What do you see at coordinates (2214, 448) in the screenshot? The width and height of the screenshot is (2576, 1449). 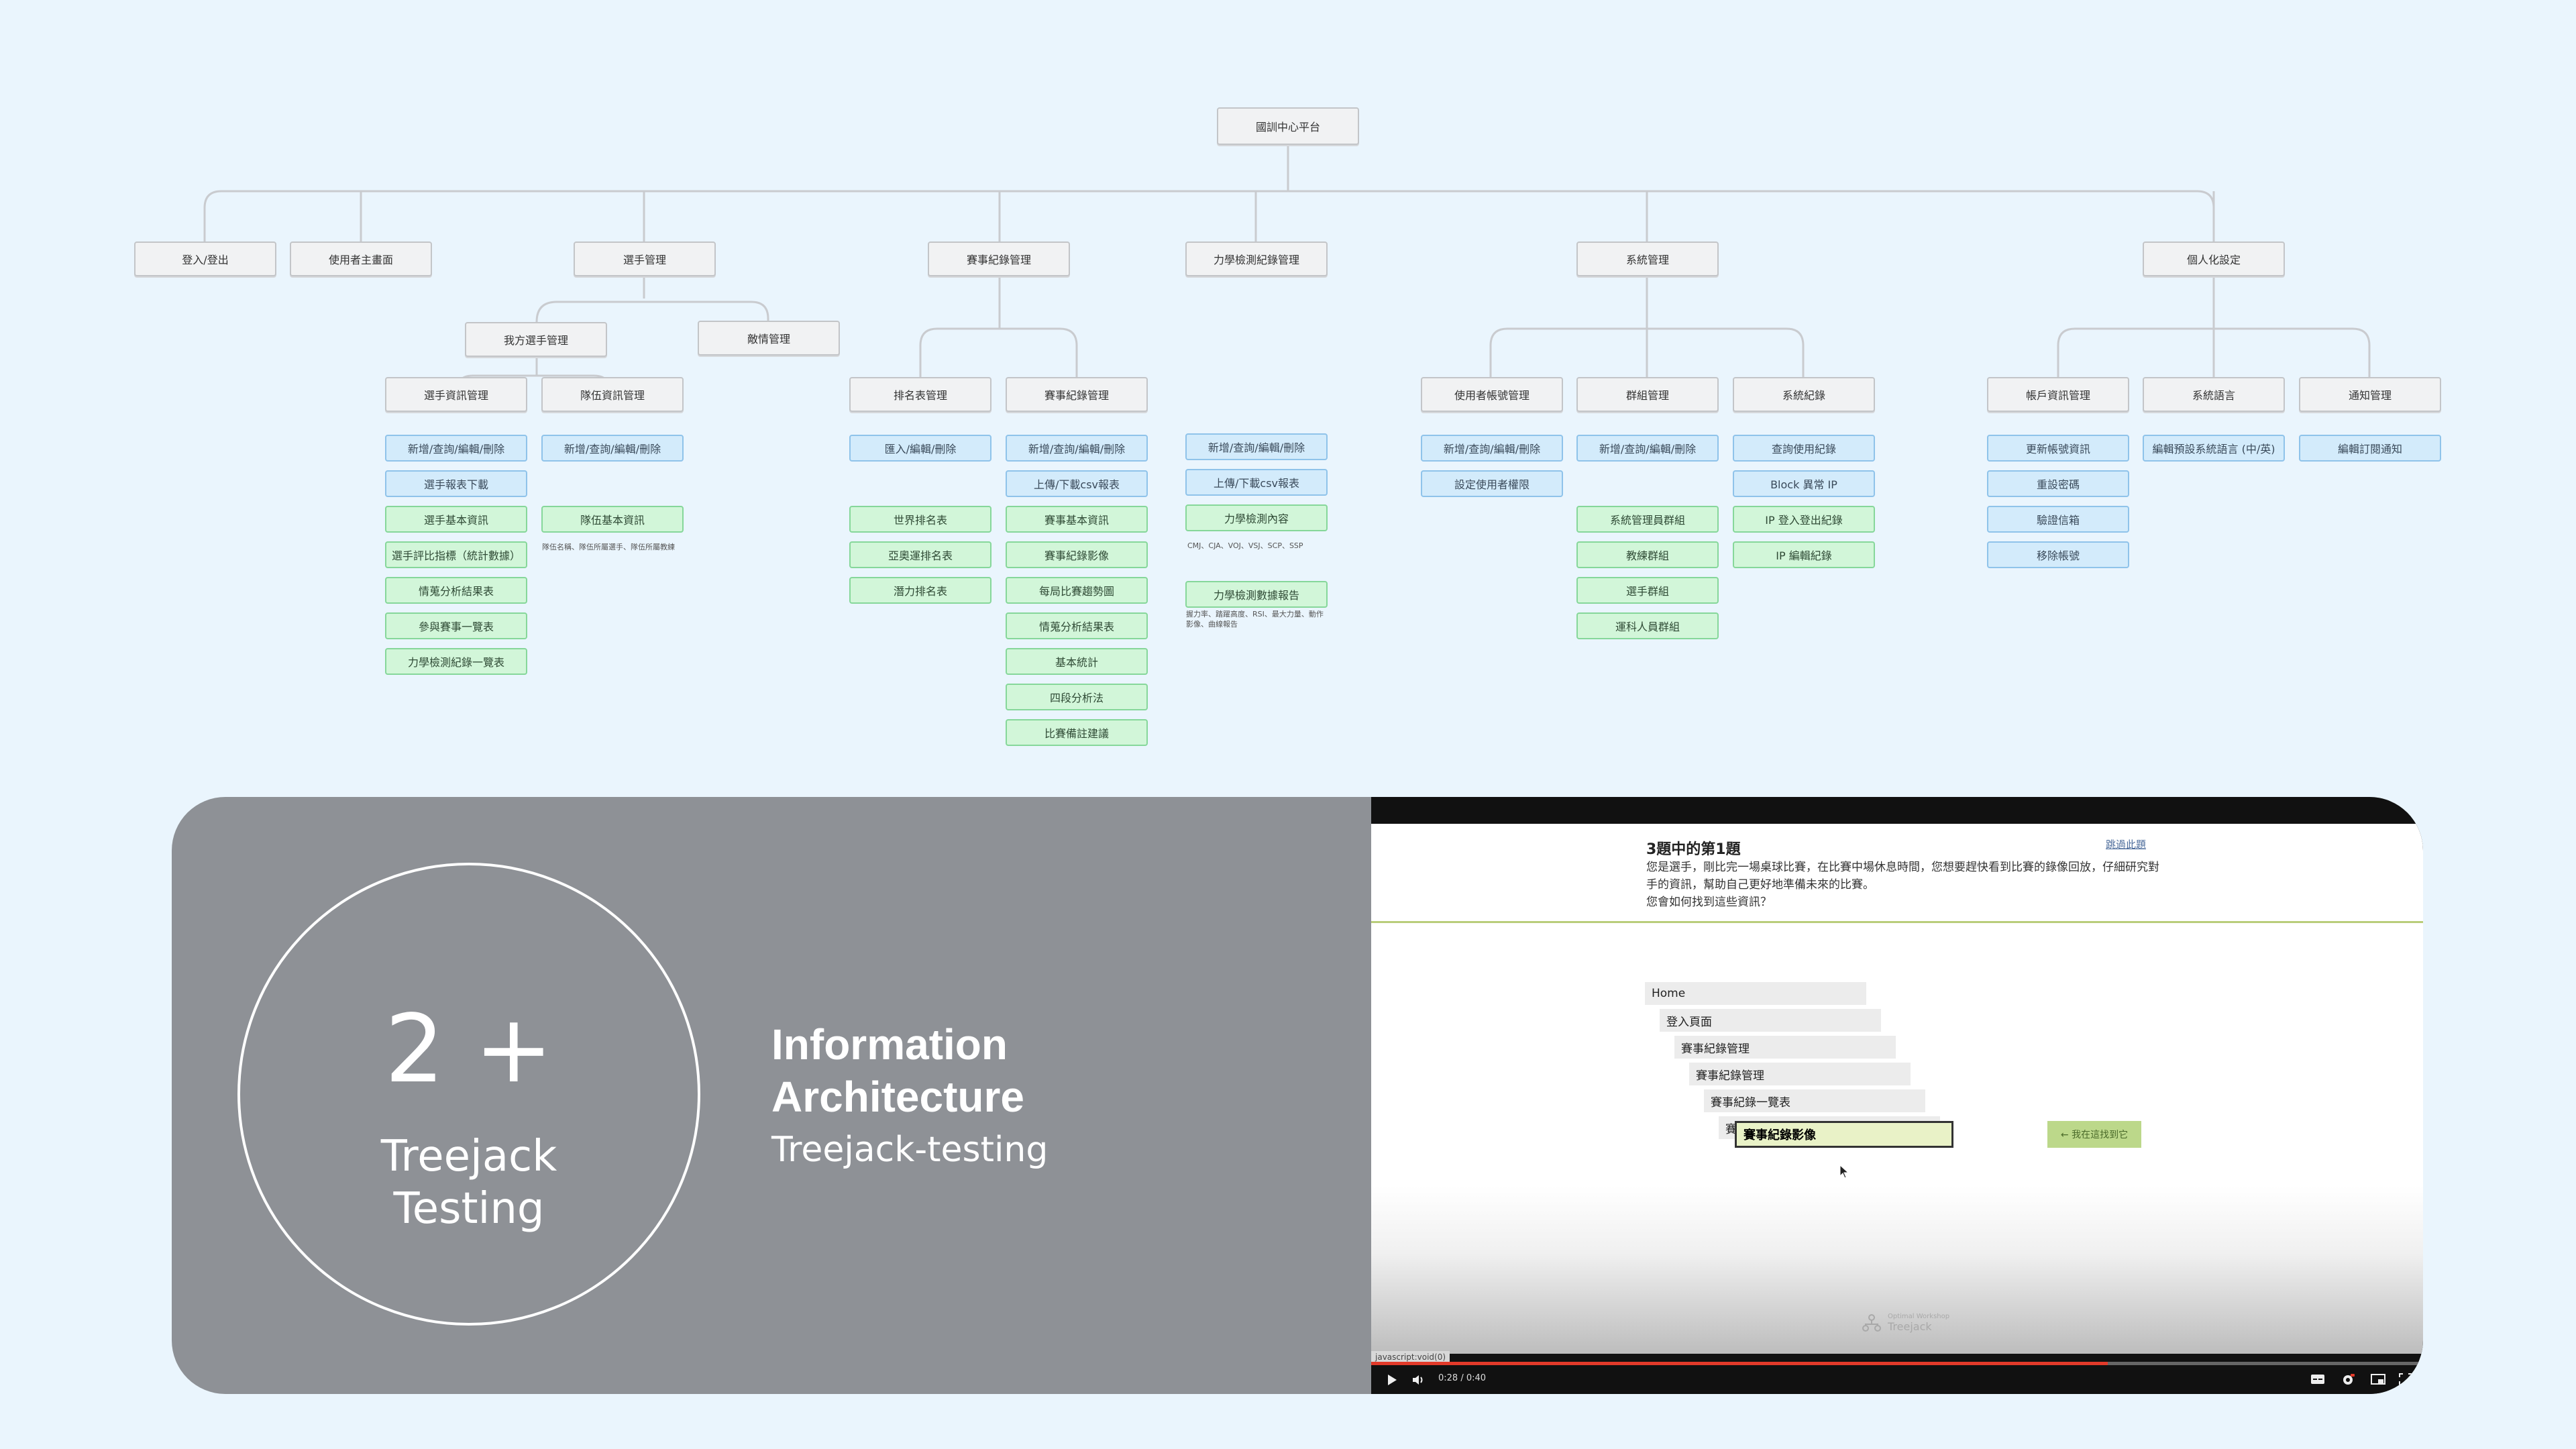 I see `language-leaf: 編輯預設系統語言 (中/英)` at bounding box center [2214, 448].